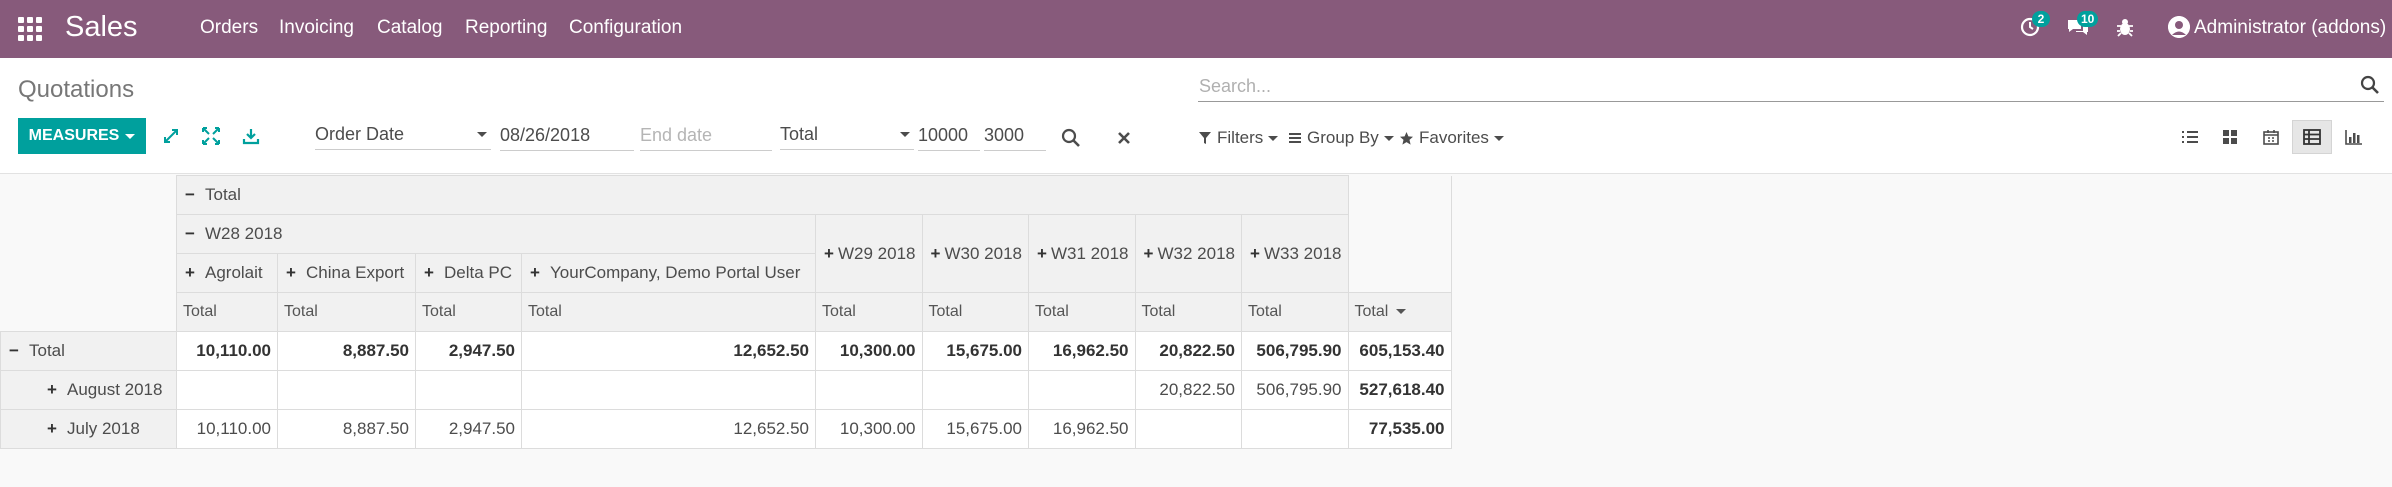  I want to click on pivot-corner-right, so click(1400, 234).